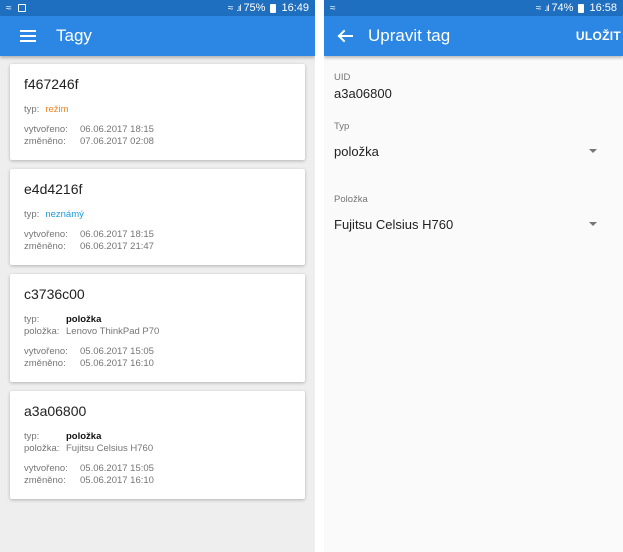  I want to click on type-label: Typ, so click(342, 126).